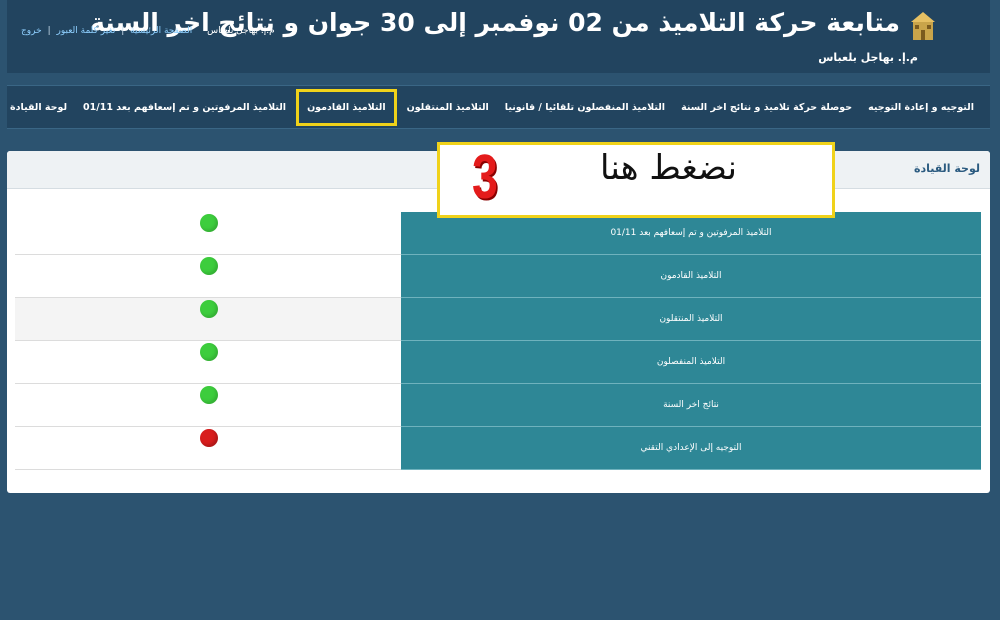 The image size is (1000, 620). What do you see at coordinates (241, 31) in the screenshot?
I see `current-user: م.إ. بهاجل بلعباس` at bounding box center [241, 31].